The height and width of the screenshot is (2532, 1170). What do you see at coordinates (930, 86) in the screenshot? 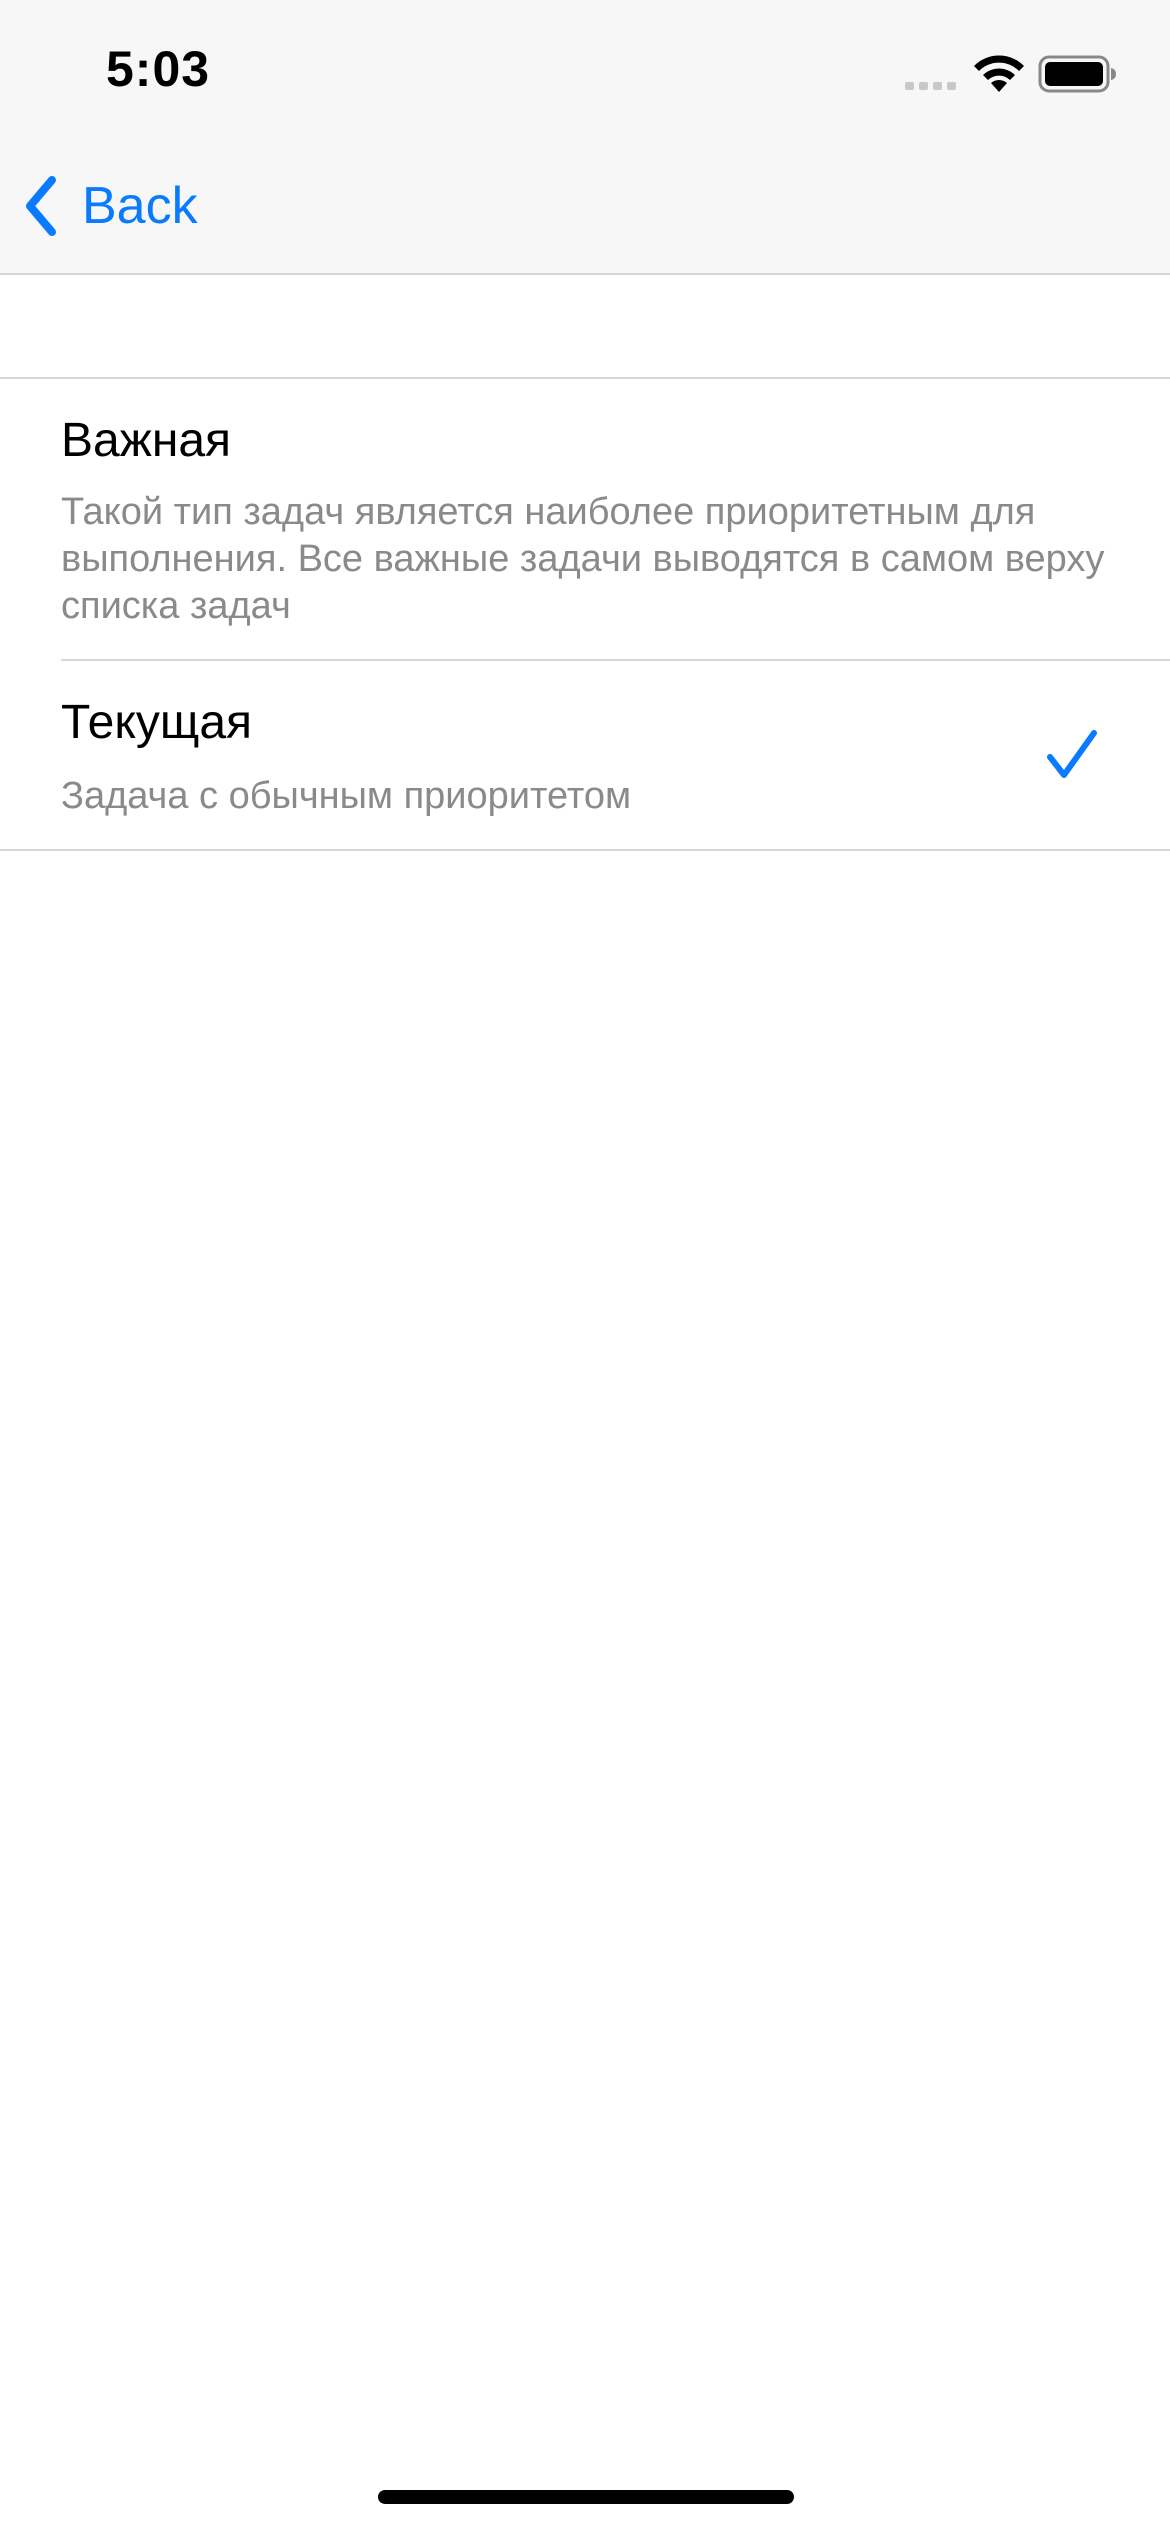
I see `signal-icon` at bounding box center [930, 86].